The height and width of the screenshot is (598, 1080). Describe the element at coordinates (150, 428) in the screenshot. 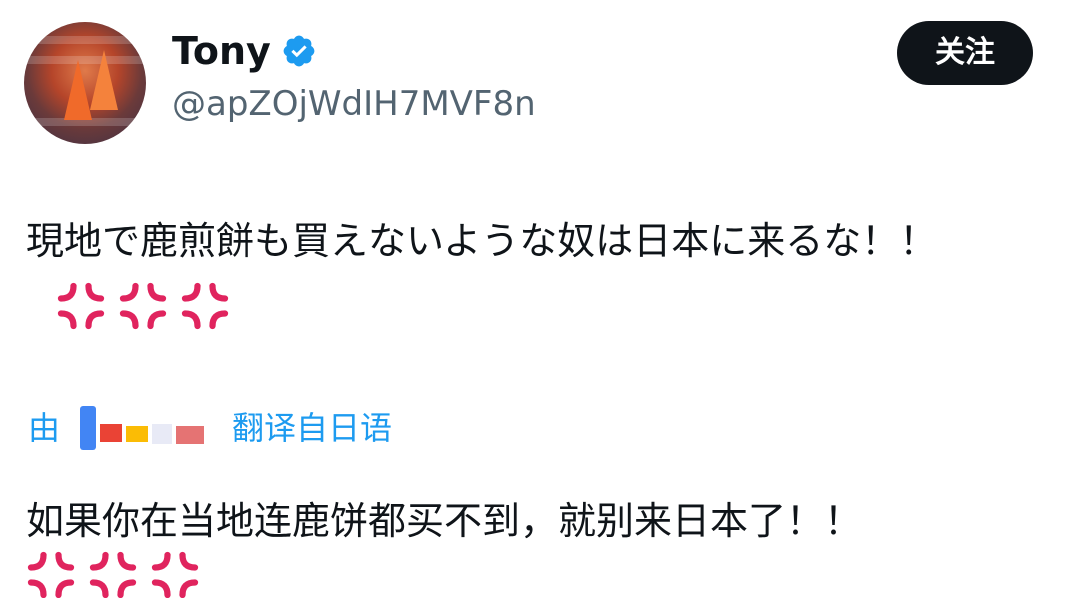

I see `google-logo-icon` at that location.